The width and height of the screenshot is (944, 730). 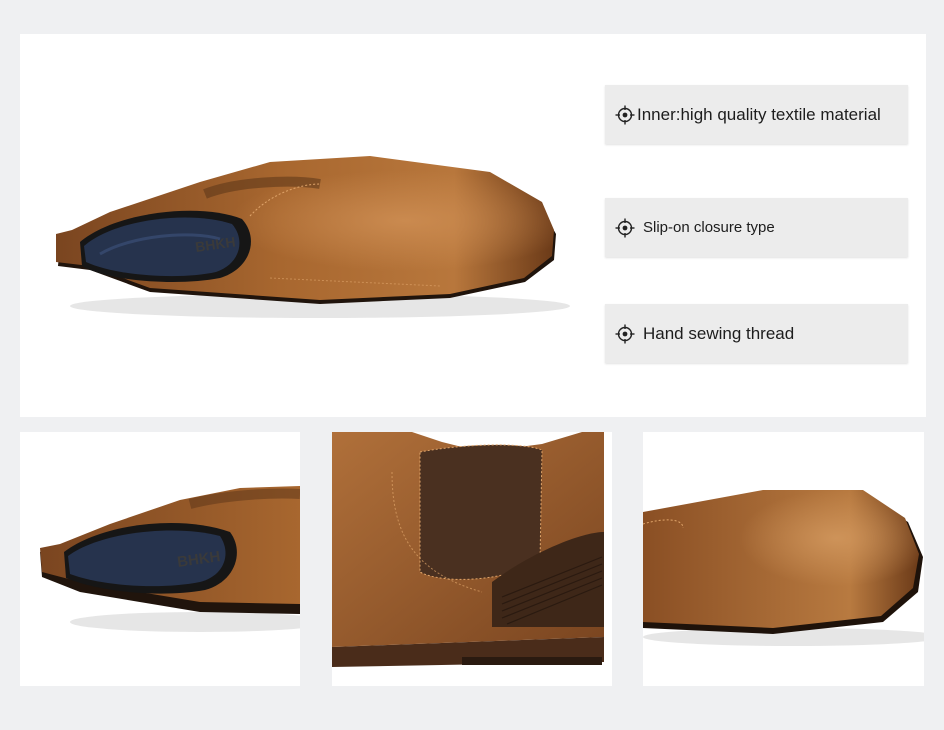 I want to click on detail-image-elastic, so click(x=472, y=559).